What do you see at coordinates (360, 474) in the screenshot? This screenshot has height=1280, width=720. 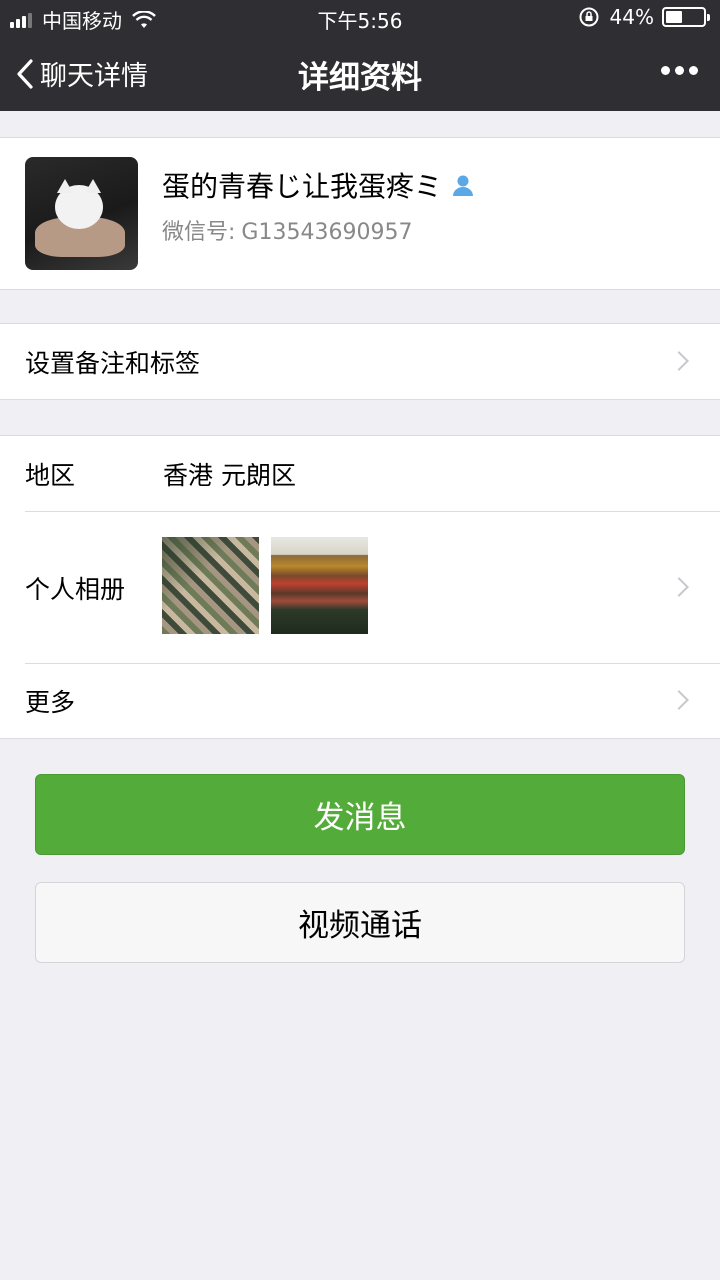 I see `region-row: 地区 香港 元朗区` at bounding box center [360, 474].